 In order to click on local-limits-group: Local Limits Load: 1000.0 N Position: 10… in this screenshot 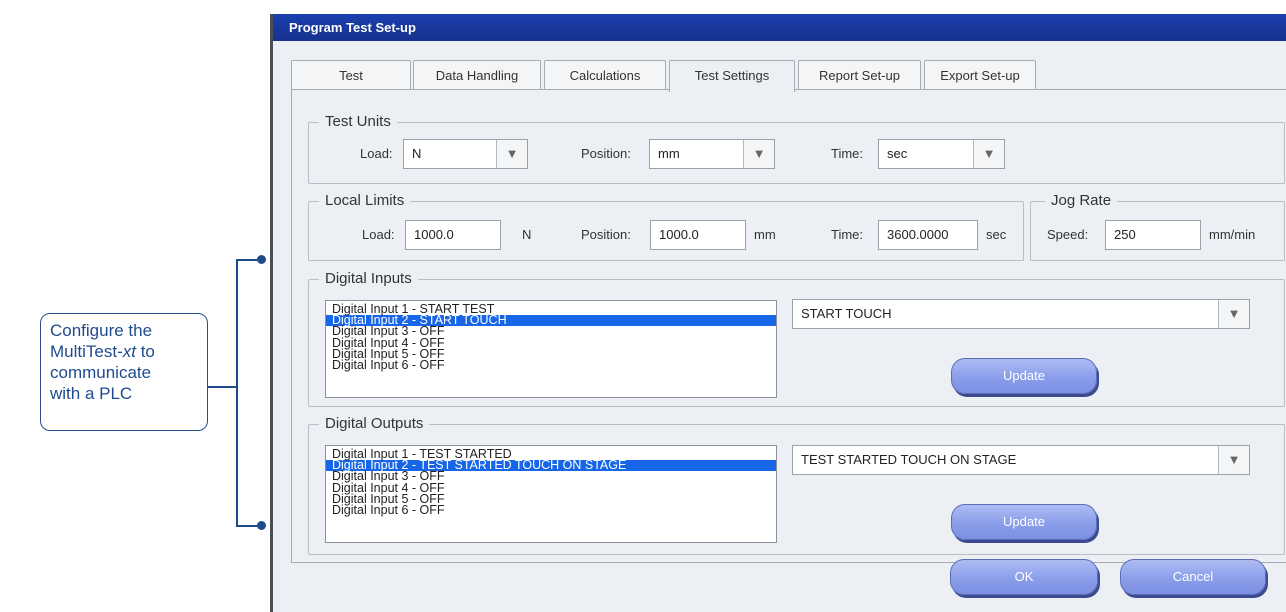, I will do `click(666, 226)`.